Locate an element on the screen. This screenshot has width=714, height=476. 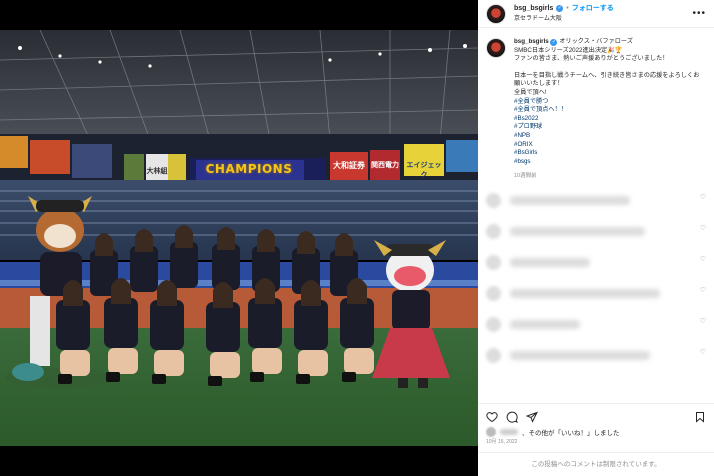
liker-avatar is located at coordinates (491, 432).